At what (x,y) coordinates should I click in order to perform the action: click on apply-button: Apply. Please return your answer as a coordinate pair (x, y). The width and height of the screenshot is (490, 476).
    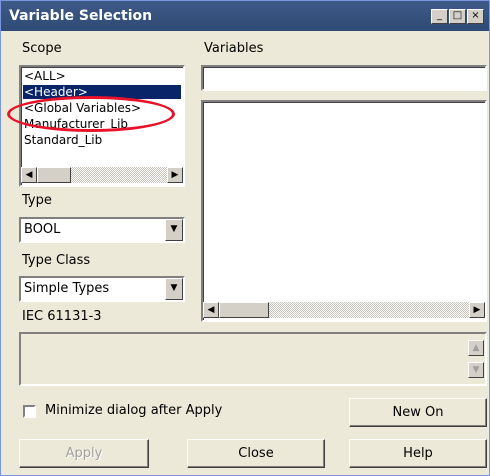
    Looking at the image, I should click on (84, 453).